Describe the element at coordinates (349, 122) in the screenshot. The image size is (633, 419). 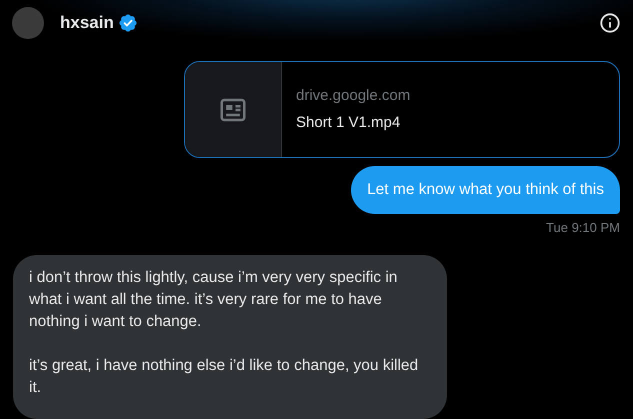
I see `link-title: Short 1 V1.mp4` at that location.